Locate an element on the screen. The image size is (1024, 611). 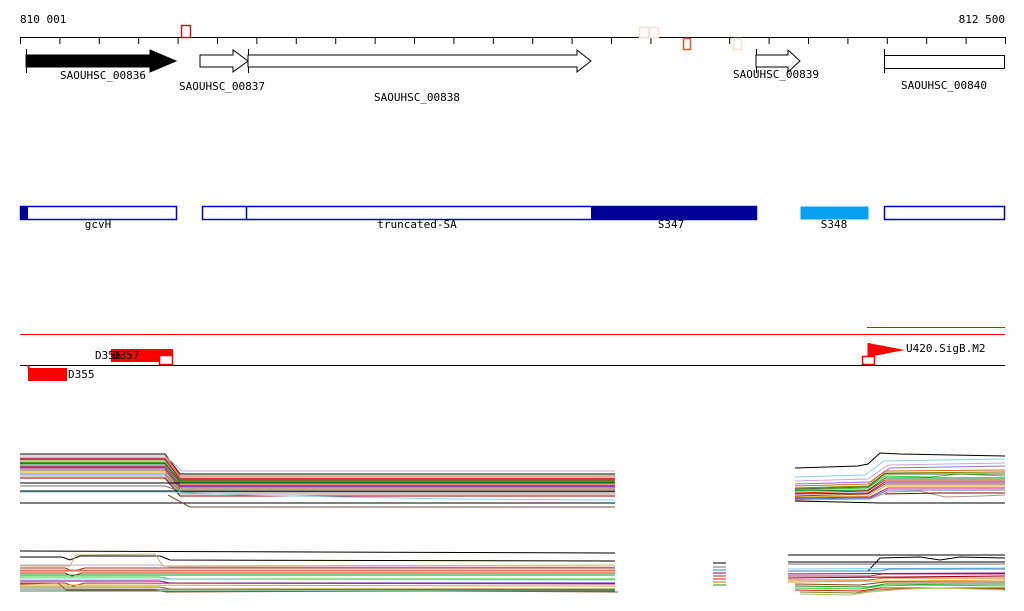
gene-label: SAOUHSC_00837 is located at coordinates (222, 86).